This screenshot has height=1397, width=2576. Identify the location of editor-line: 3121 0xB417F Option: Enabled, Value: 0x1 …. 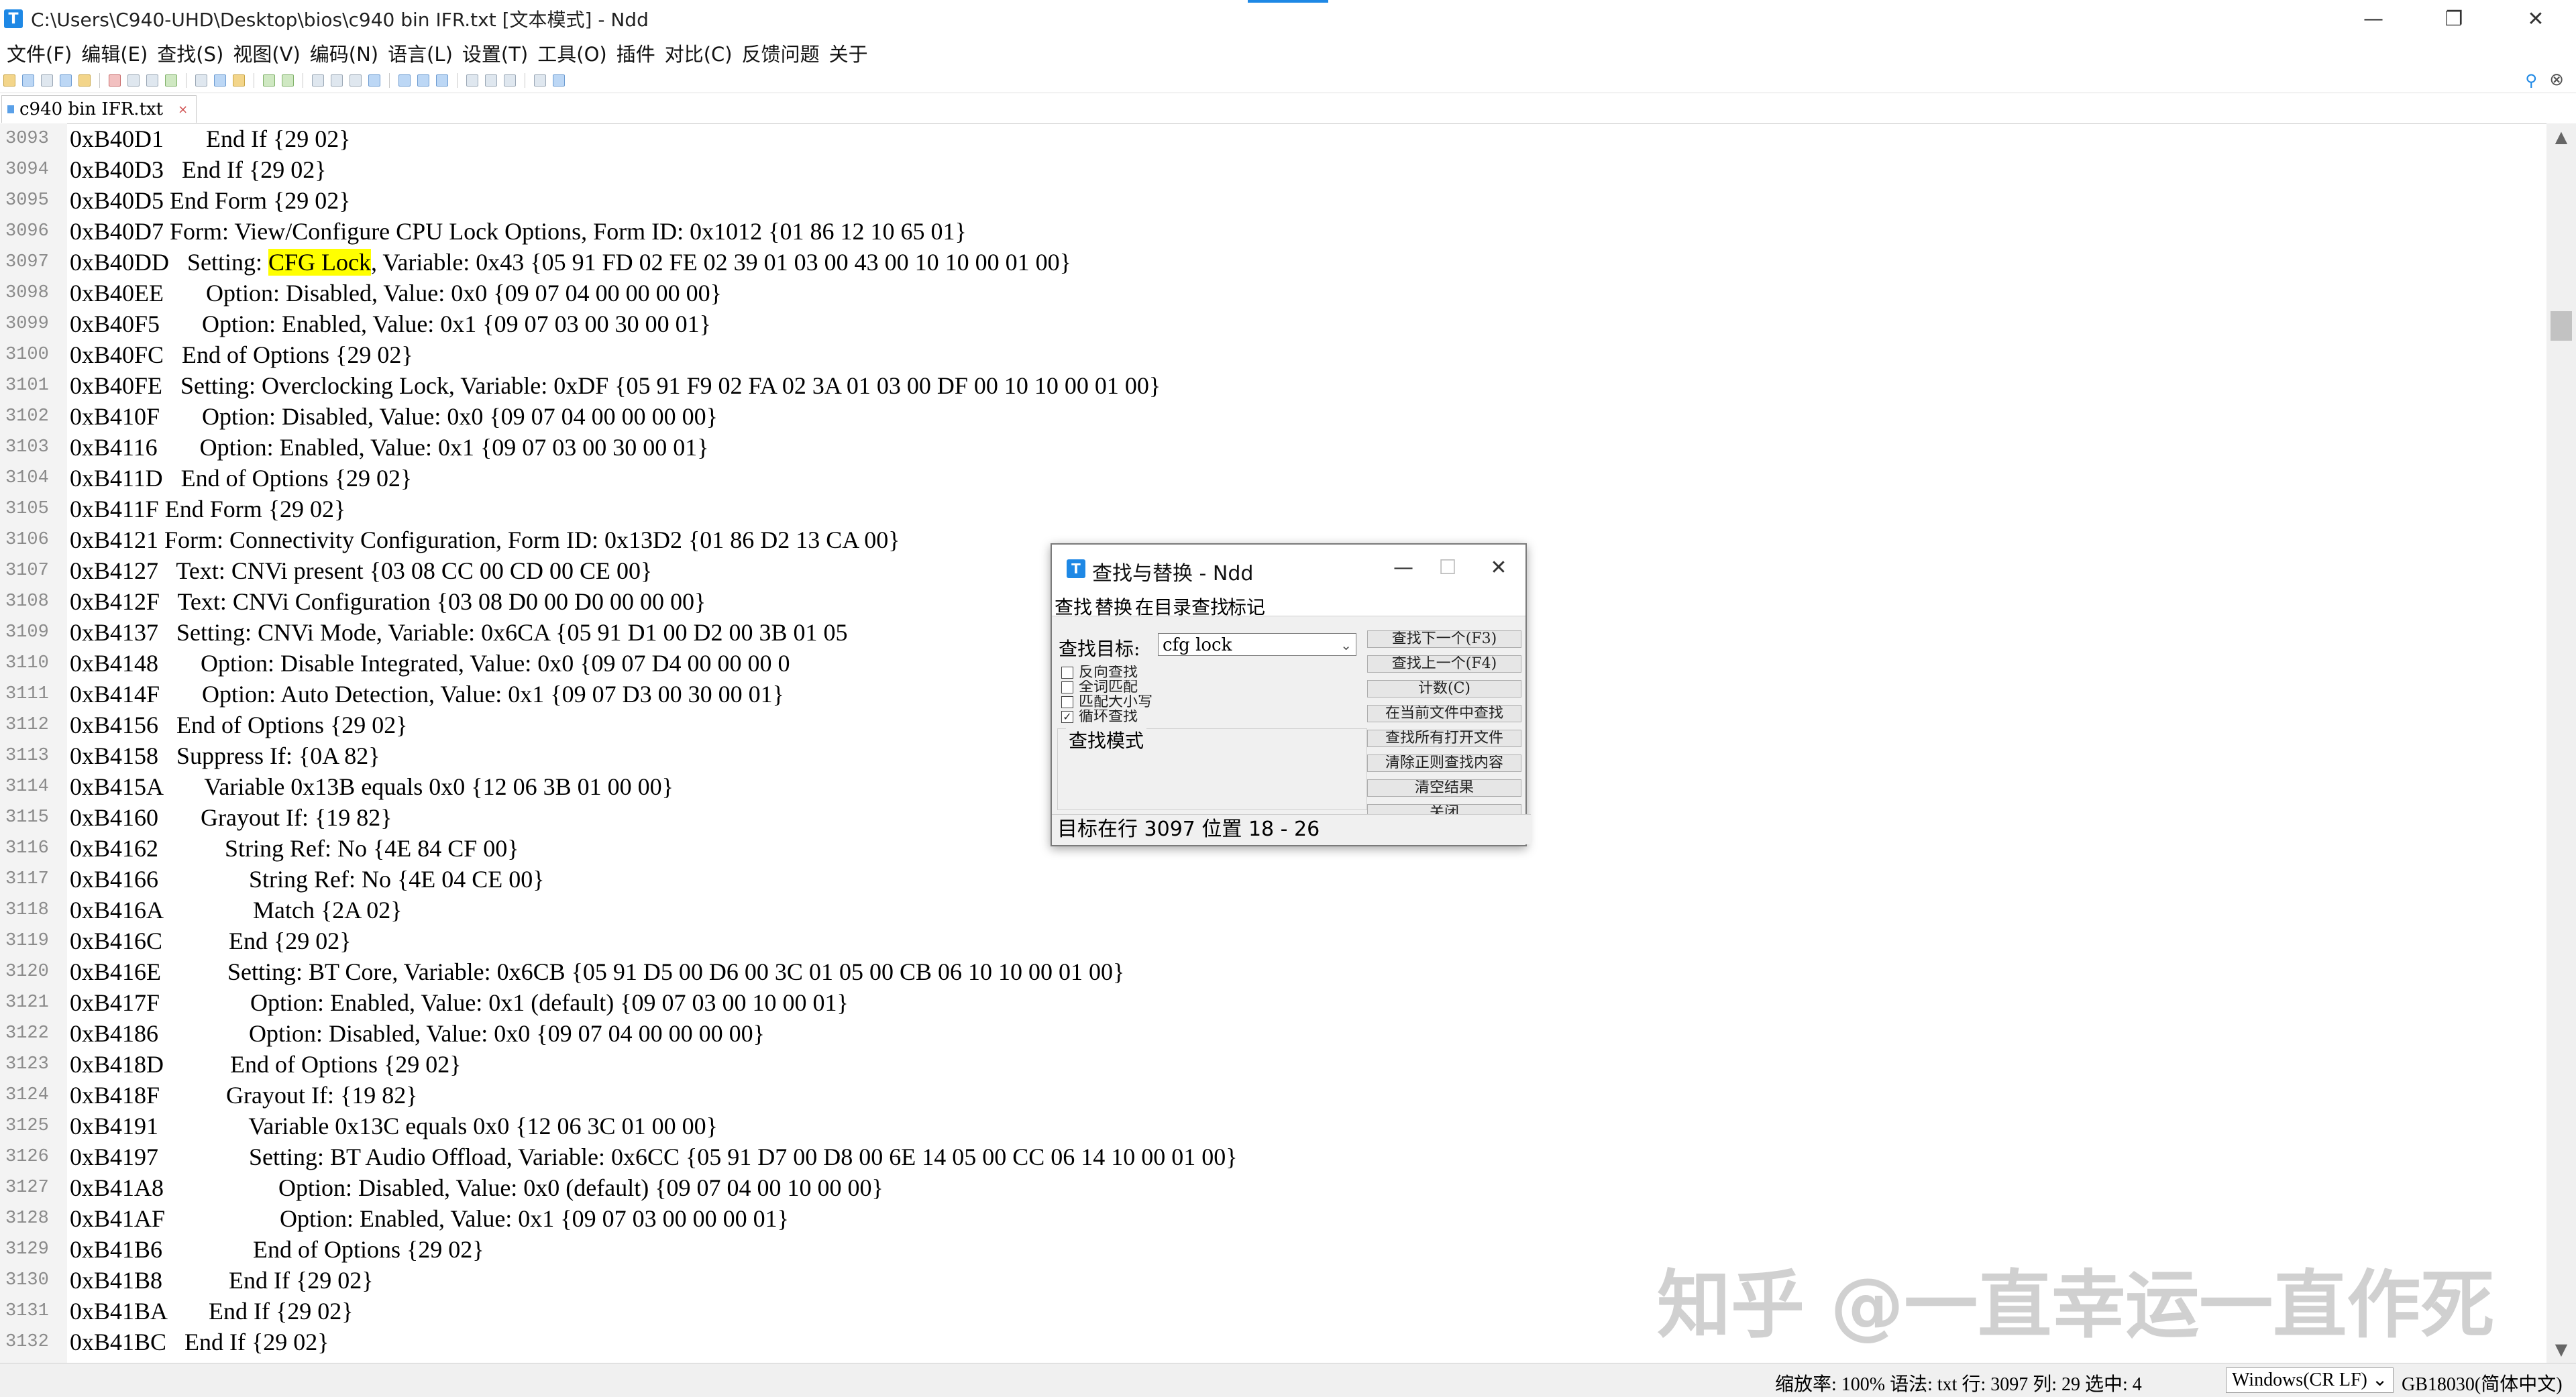
(1273, 1002).